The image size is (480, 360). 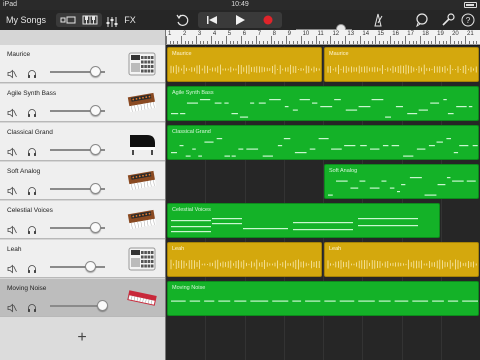 What do you see at coordinates (440, 34) in the screenshot?
I see `ruler-bar-number: 19` at bounding box center [440, 34].